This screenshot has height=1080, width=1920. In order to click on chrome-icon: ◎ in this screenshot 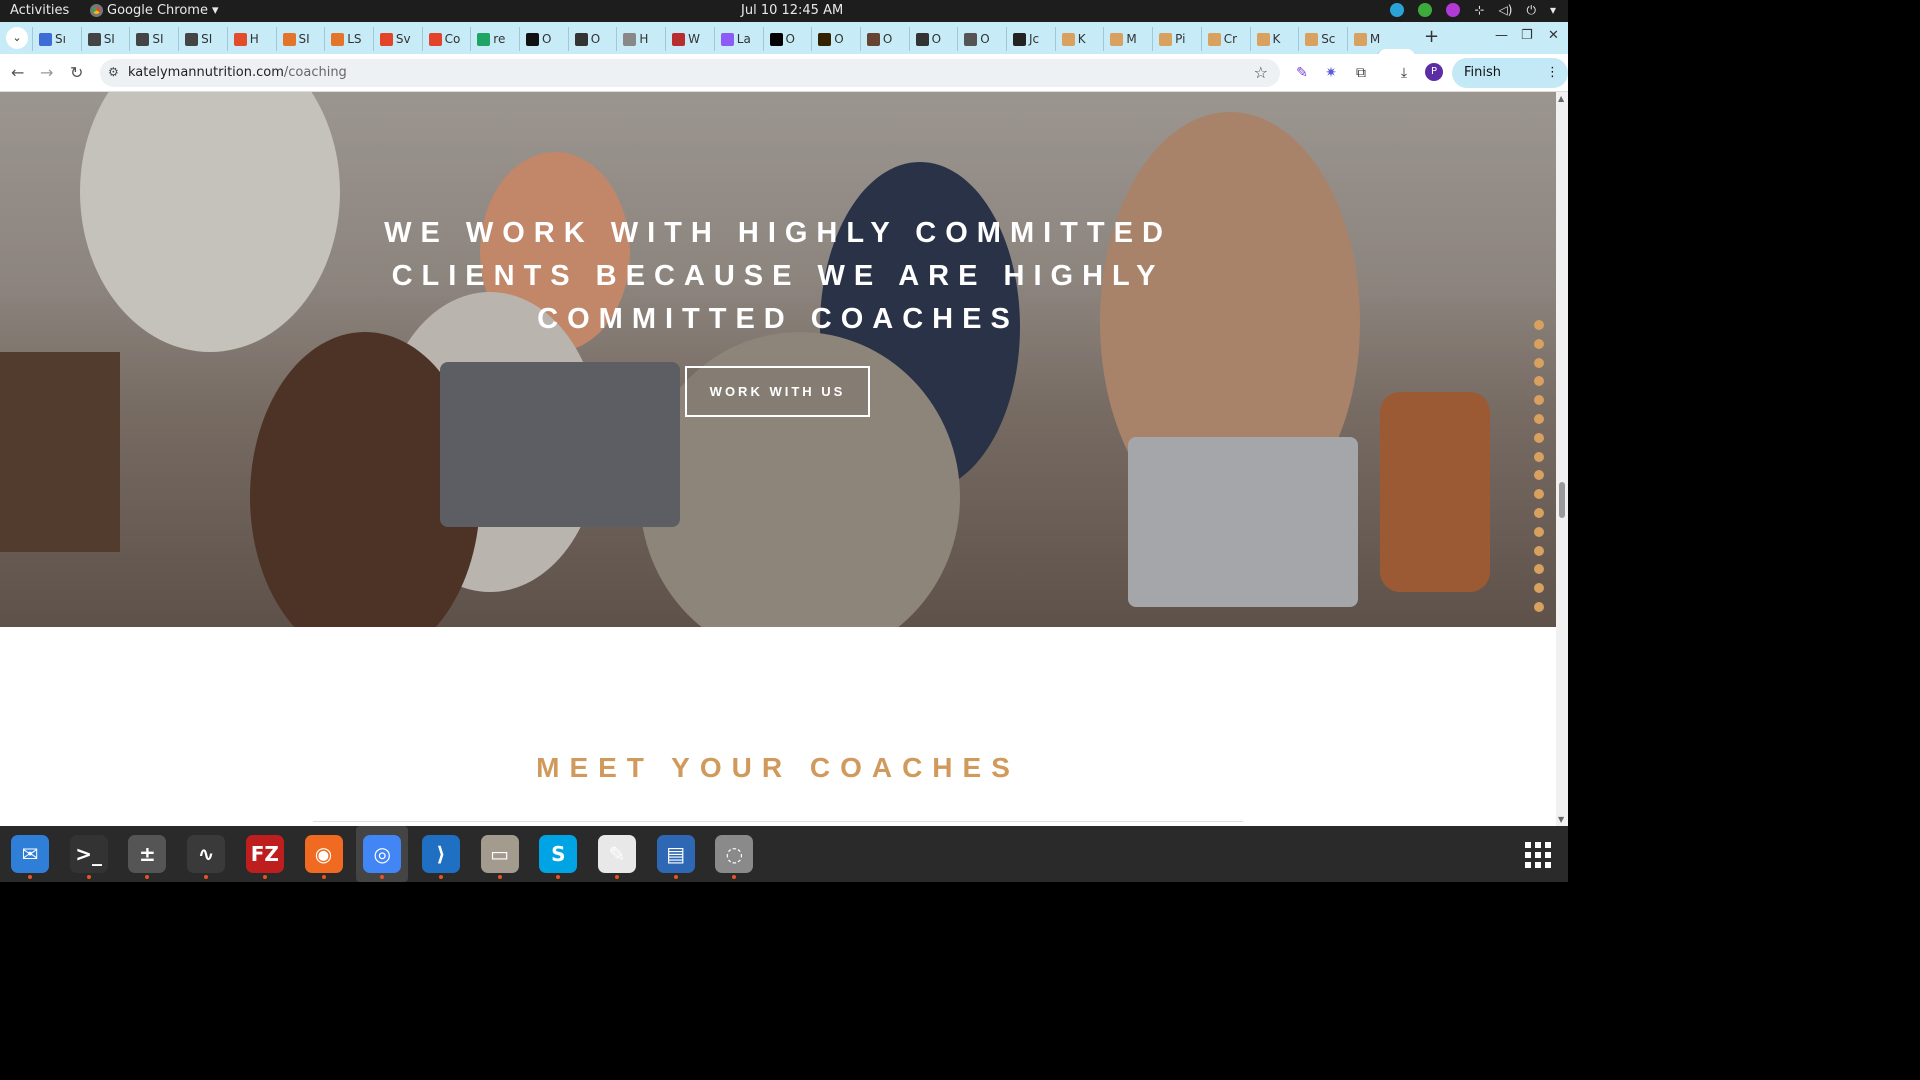, I will do `click(382, 857)`.